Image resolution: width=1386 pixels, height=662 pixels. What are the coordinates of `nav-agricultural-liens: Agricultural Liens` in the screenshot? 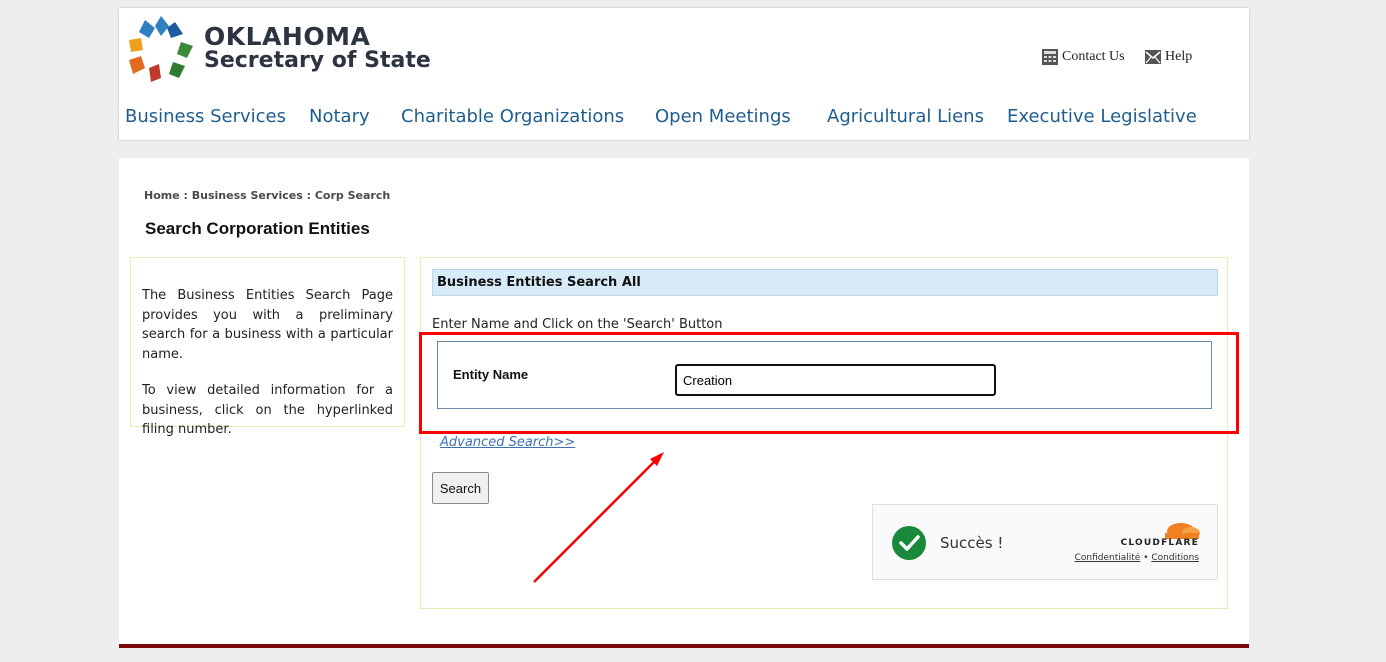 It's located at (905, 116).